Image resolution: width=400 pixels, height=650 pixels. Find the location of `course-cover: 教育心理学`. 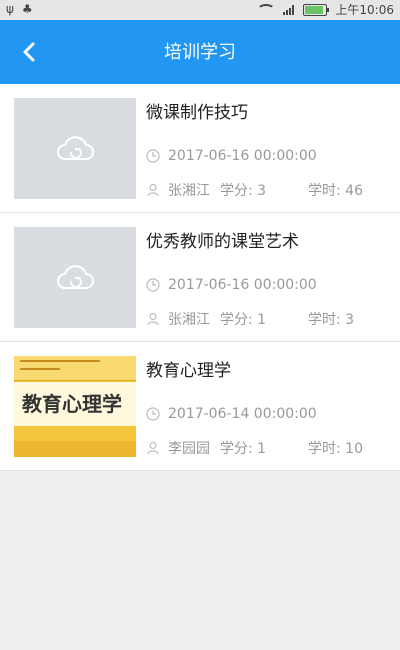

course-cover: 教育心理学 is located at coordinates (75, 406).